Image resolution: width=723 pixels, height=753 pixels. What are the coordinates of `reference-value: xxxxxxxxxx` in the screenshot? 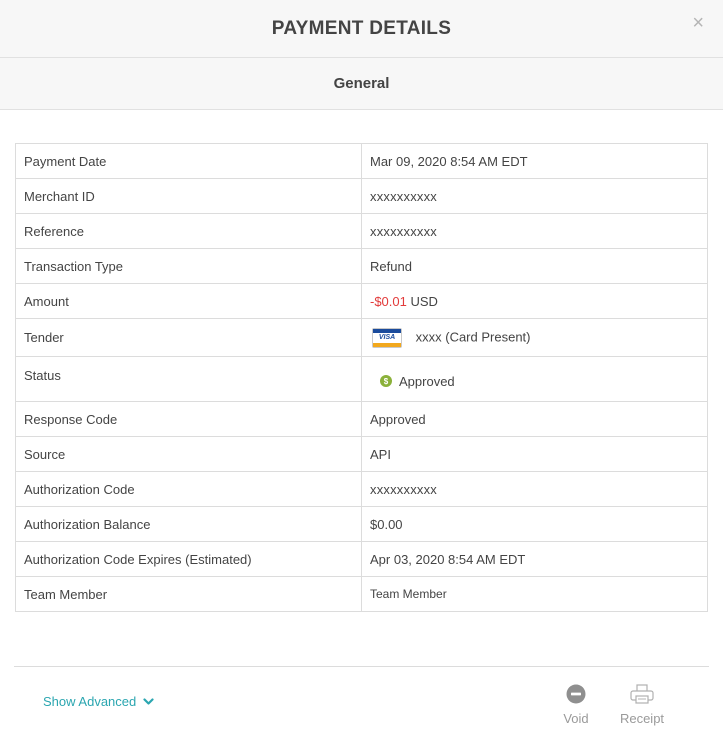 It's located at (534, 231).